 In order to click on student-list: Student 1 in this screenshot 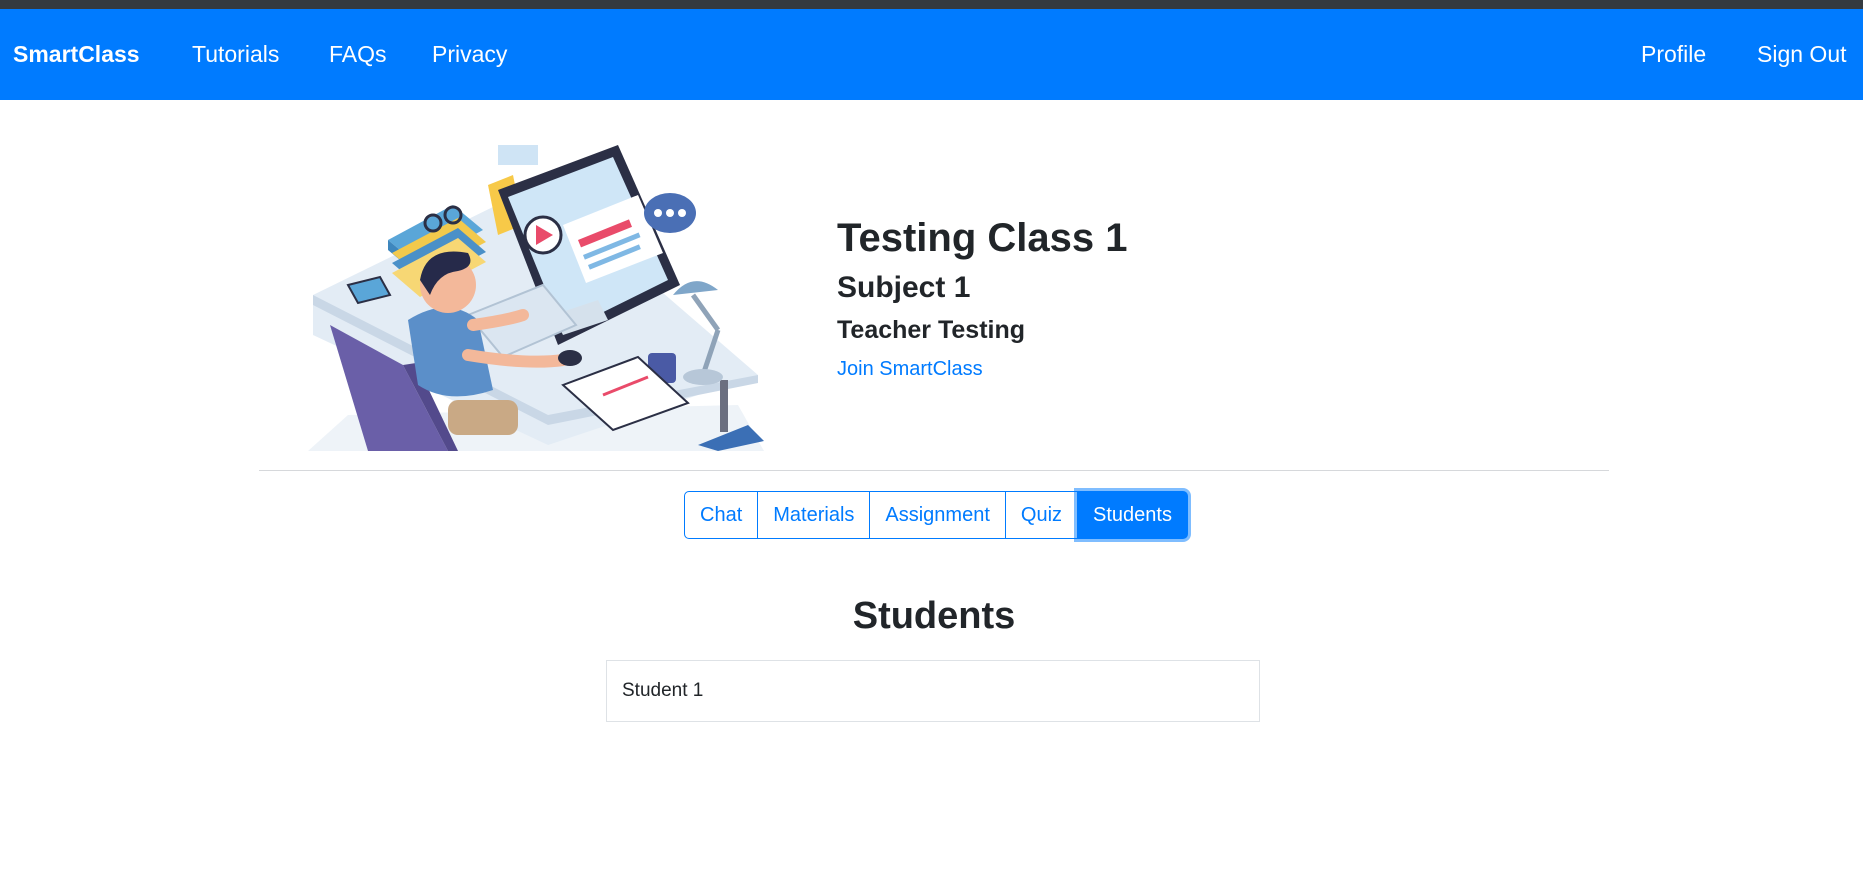, I will do `click(933, 691)`.